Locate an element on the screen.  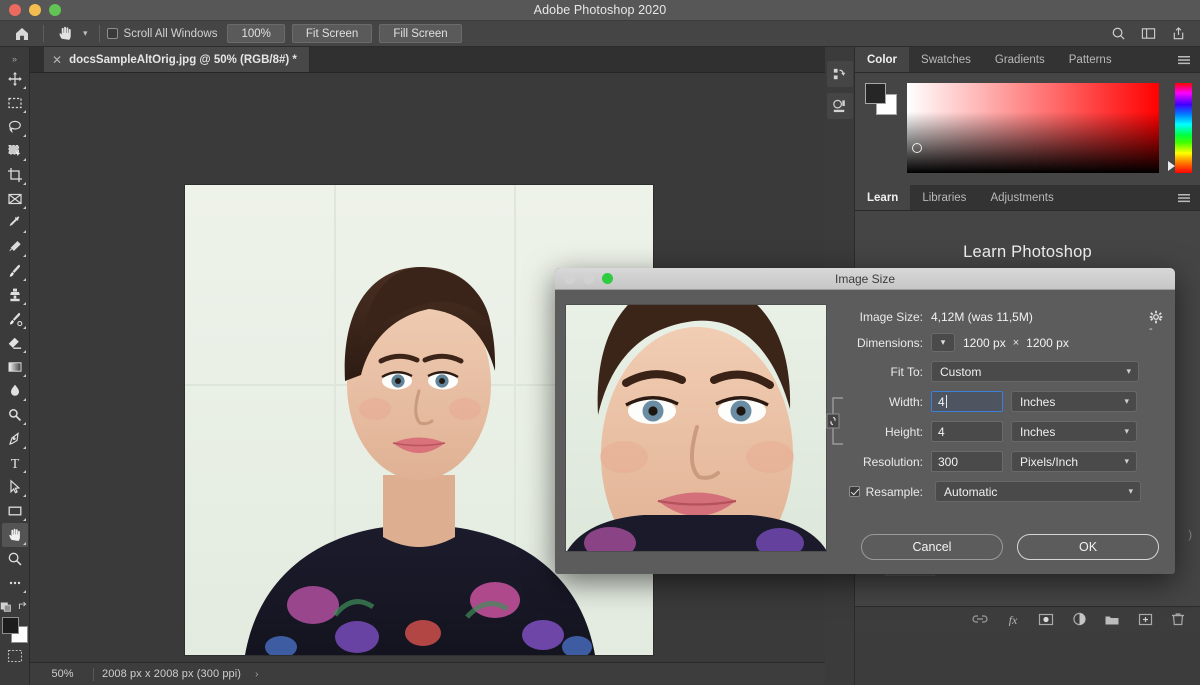
lasso-tool is located at coordinates (15, 127).